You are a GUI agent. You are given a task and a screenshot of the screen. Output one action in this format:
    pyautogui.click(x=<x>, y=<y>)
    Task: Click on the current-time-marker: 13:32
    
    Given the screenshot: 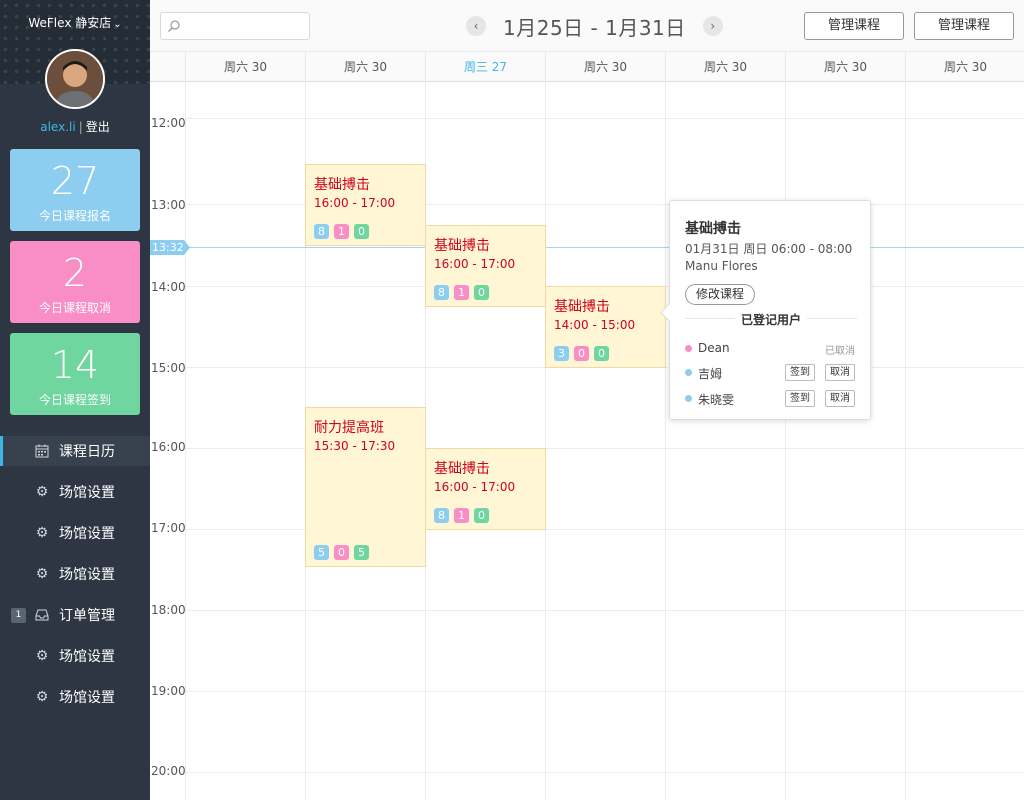 What is the action you would take?
    pyautogui.click(x=170, y=247)
    